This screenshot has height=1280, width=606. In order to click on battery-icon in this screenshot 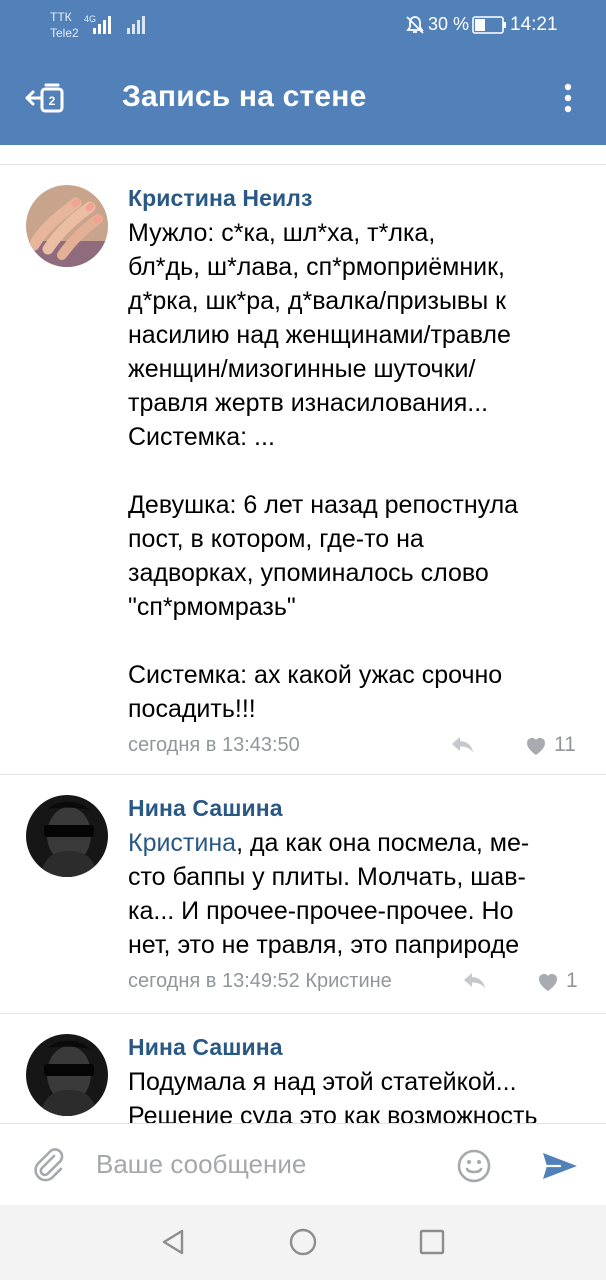, I will do `click(489, 25)`.